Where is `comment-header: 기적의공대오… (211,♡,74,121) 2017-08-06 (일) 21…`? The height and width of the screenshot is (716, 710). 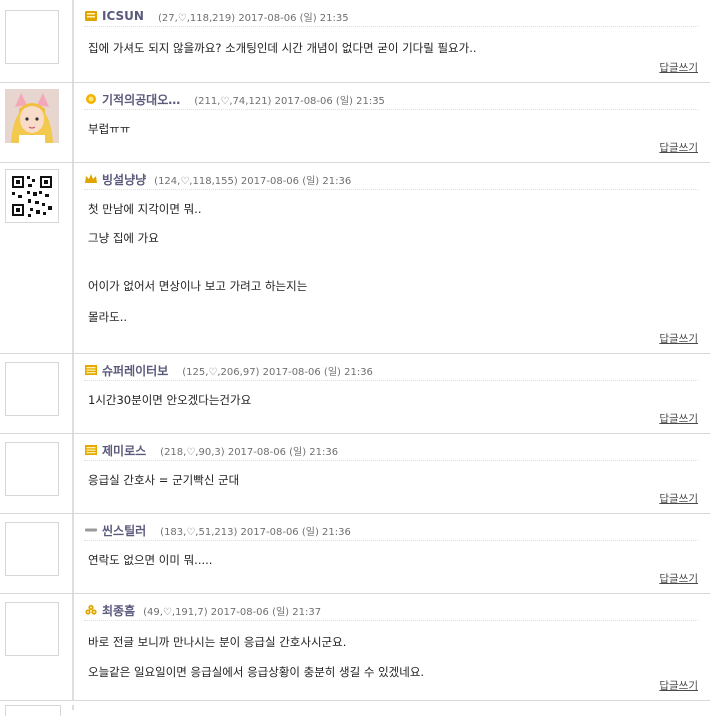 comment-header: 기적의공대오… (211,♡,74,121) 2017-08-06 (일) 21… is located at coordinates (391, 99).